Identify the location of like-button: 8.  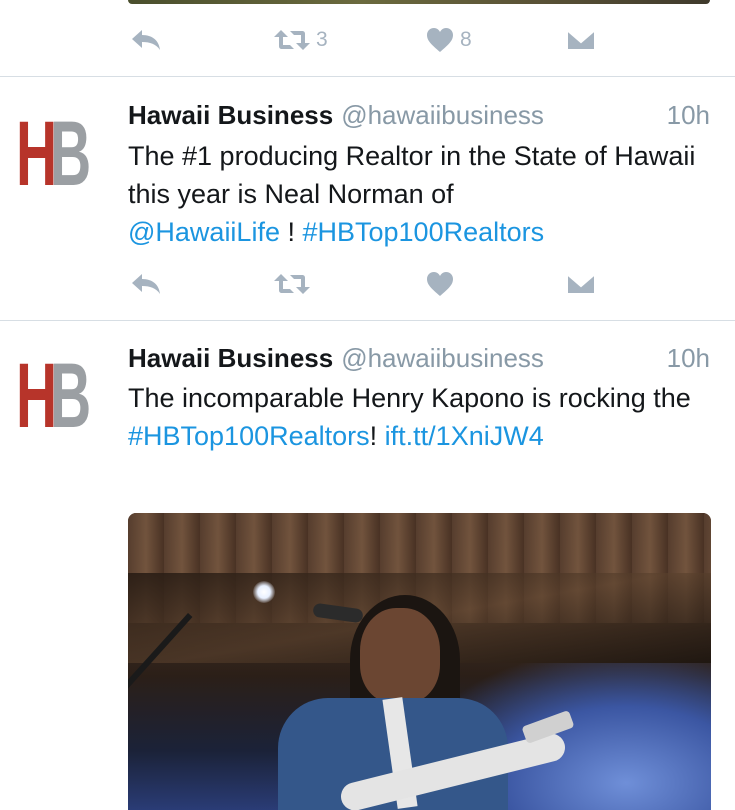
(449, 40).